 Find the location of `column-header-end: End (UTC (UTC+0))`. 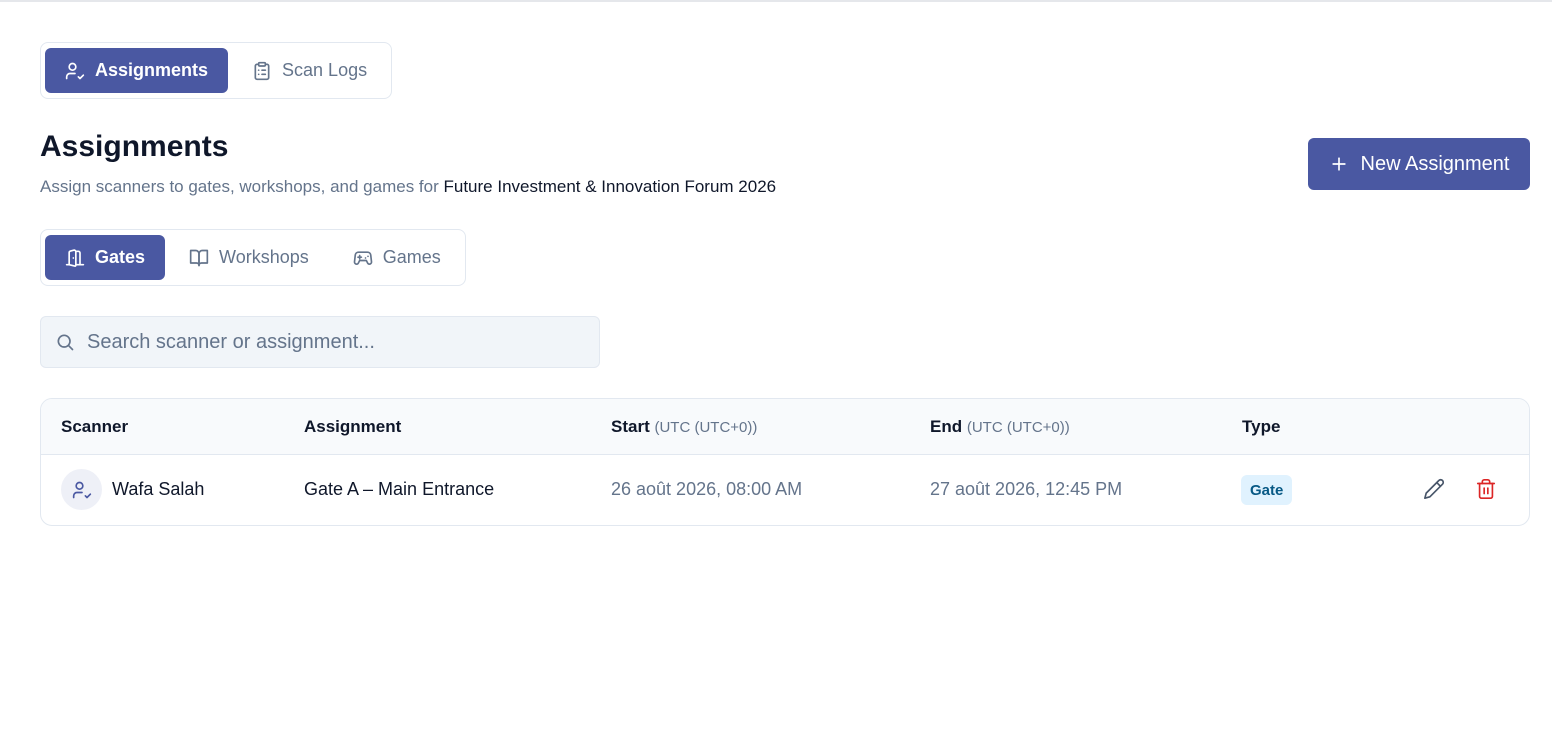

column-header-end: End (UTC (UTC+0)) is located at coordinates (1000, 427).